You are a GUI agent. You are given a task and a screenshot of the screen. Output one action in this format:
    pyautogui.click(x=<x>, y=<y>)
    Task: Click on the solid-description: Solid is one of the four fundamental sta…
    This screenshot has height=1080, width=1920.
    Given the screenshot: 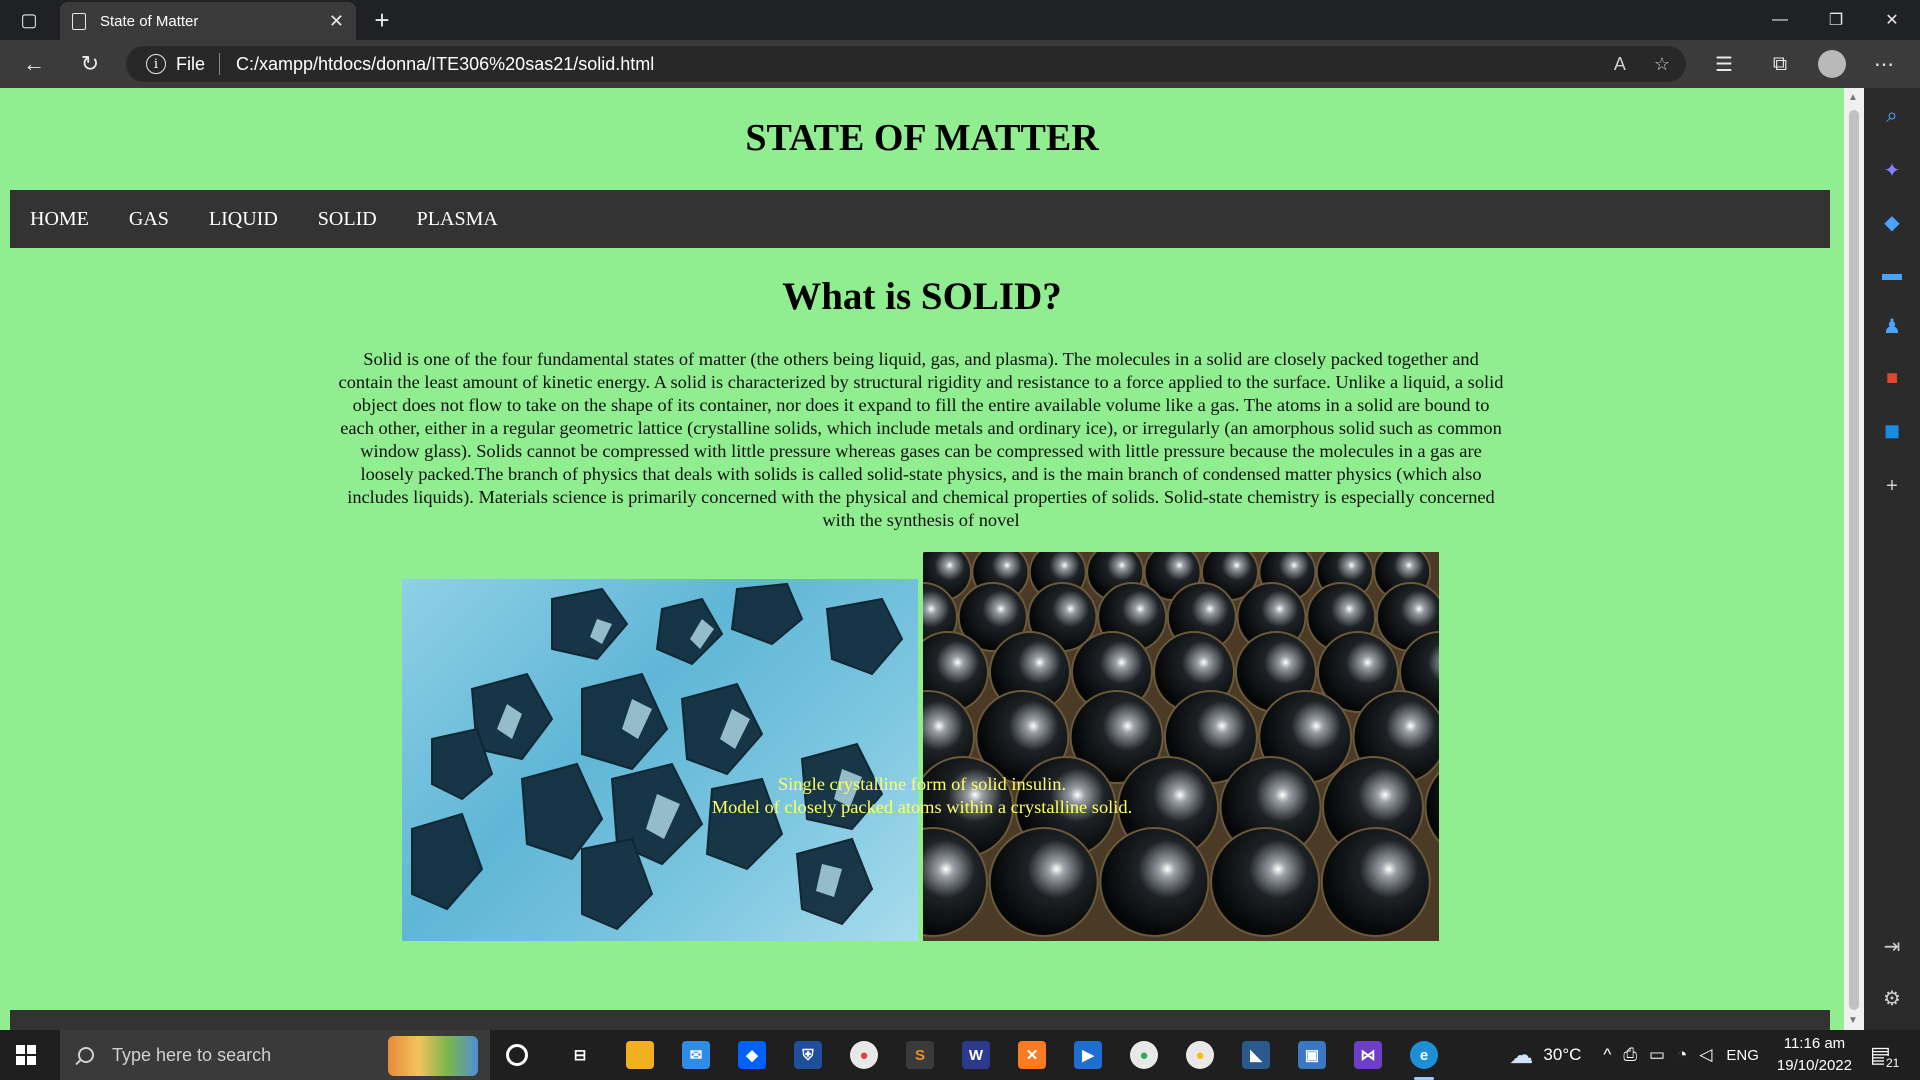 What is the action you would take?
    pyautogui.click(x=921, y=439)
    